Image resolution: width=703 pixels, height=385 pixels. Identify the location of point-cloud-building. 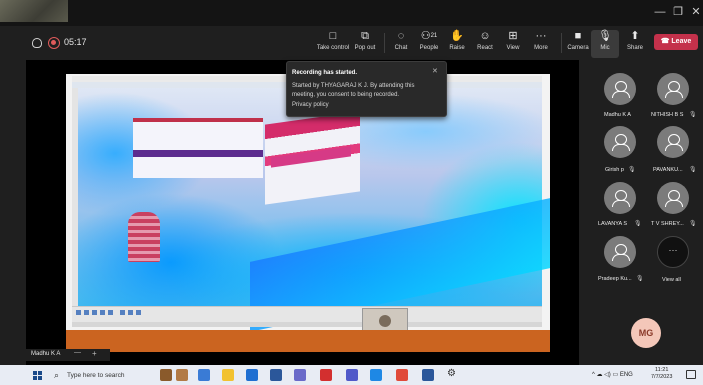
(198, 148).